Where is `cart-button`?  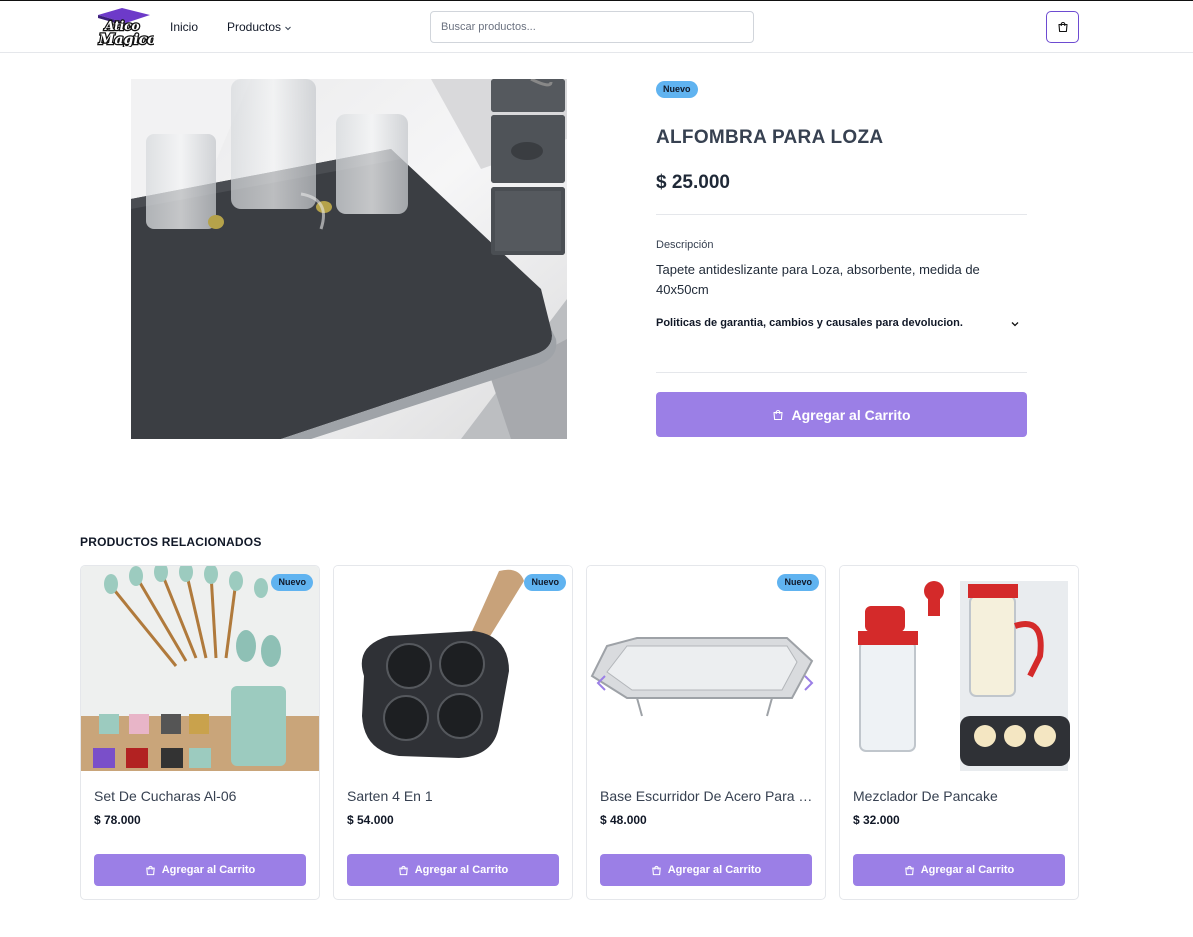
cart-button is located at coordinates (1062, 27).